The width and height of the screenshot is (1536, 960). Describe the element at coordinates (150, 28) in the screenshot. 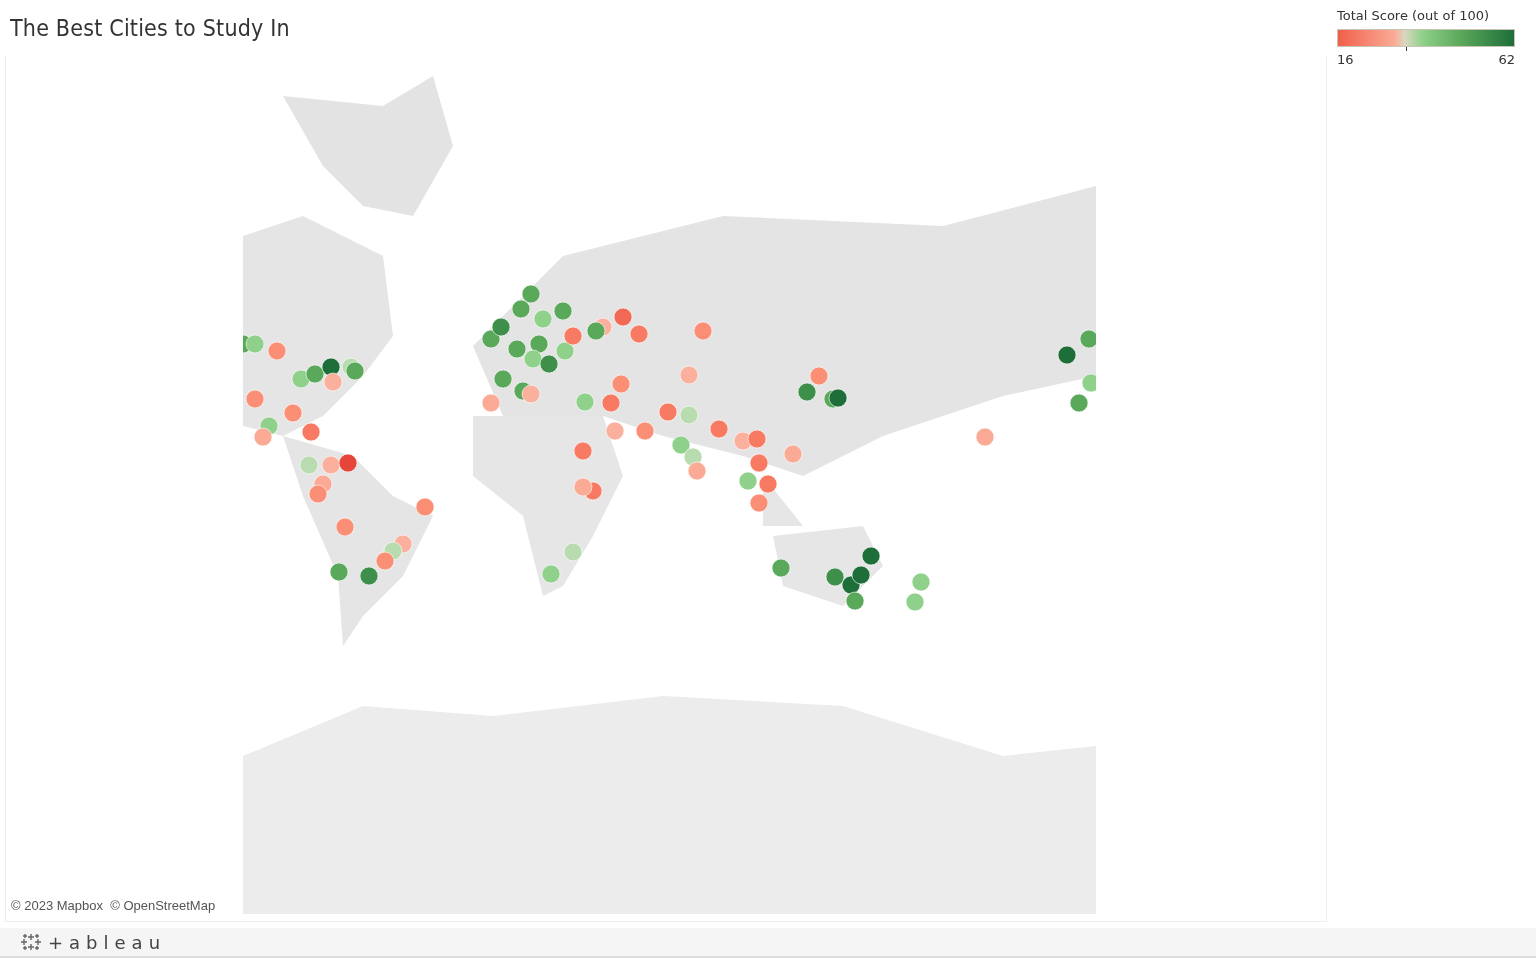

I see `dashboard-title: The Best Cities to Study In` at that location.